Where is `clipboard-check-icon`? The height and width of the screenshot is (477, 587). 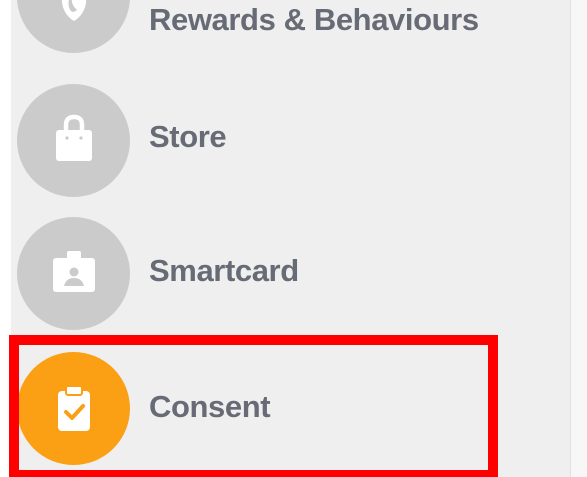 clipboard-check-icon is located at coordinates (74, 408).